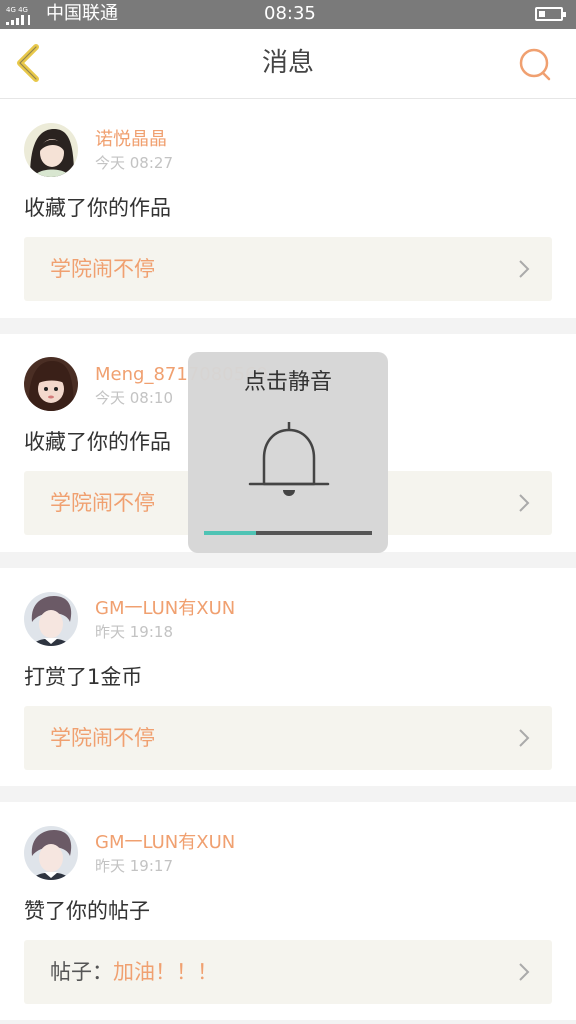 This screenshot has width=576, height=1024. I want to click on message-time: 昨天 19:17, so click(134, 866).